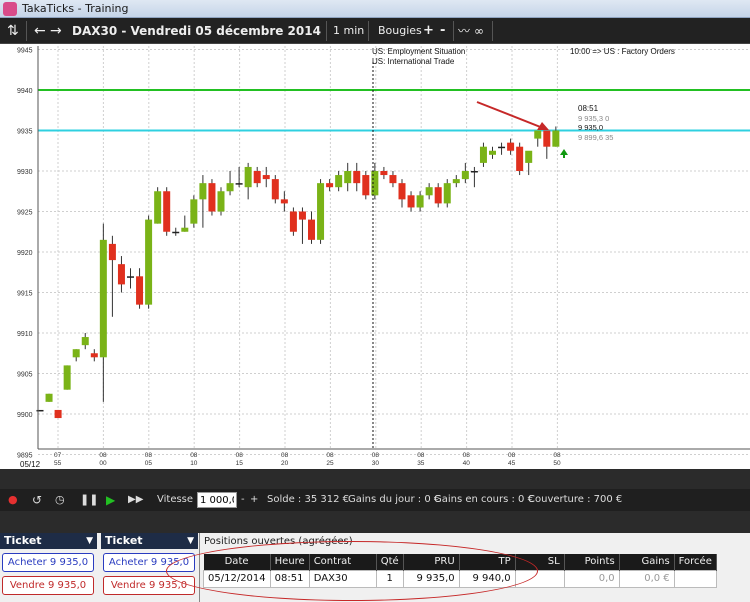 This screenshot has width=750, height=602. Describe the element at coordinates (343, 562) in the screenshot. I see `col-contrat: Contrat` at that location.